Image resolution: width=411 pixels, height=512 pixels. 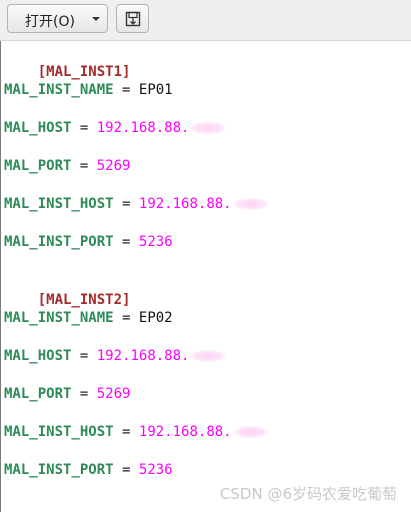 I want to click on config-line: [MAL_INST1], so click(x=67, y=61).